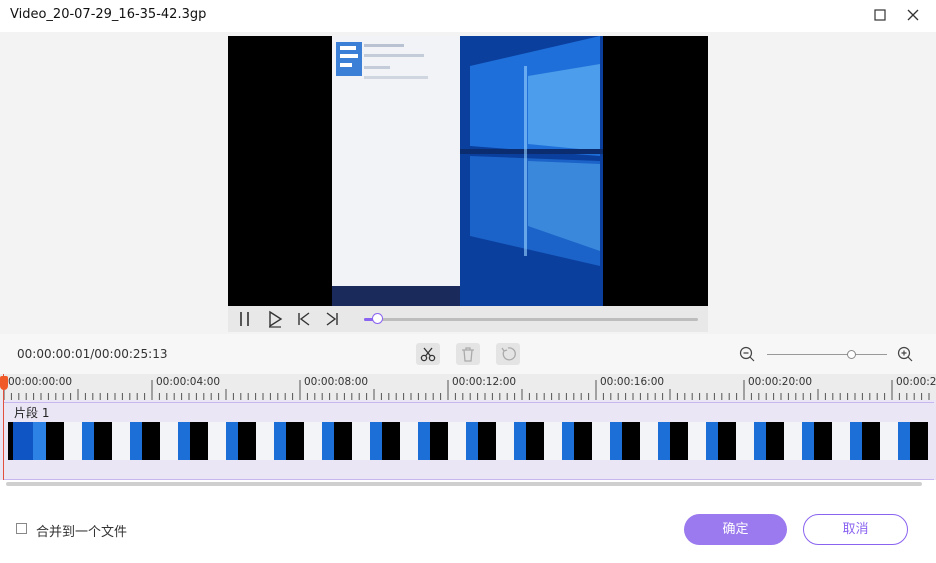  I want to click on scissors-icon, so click(428, 354).